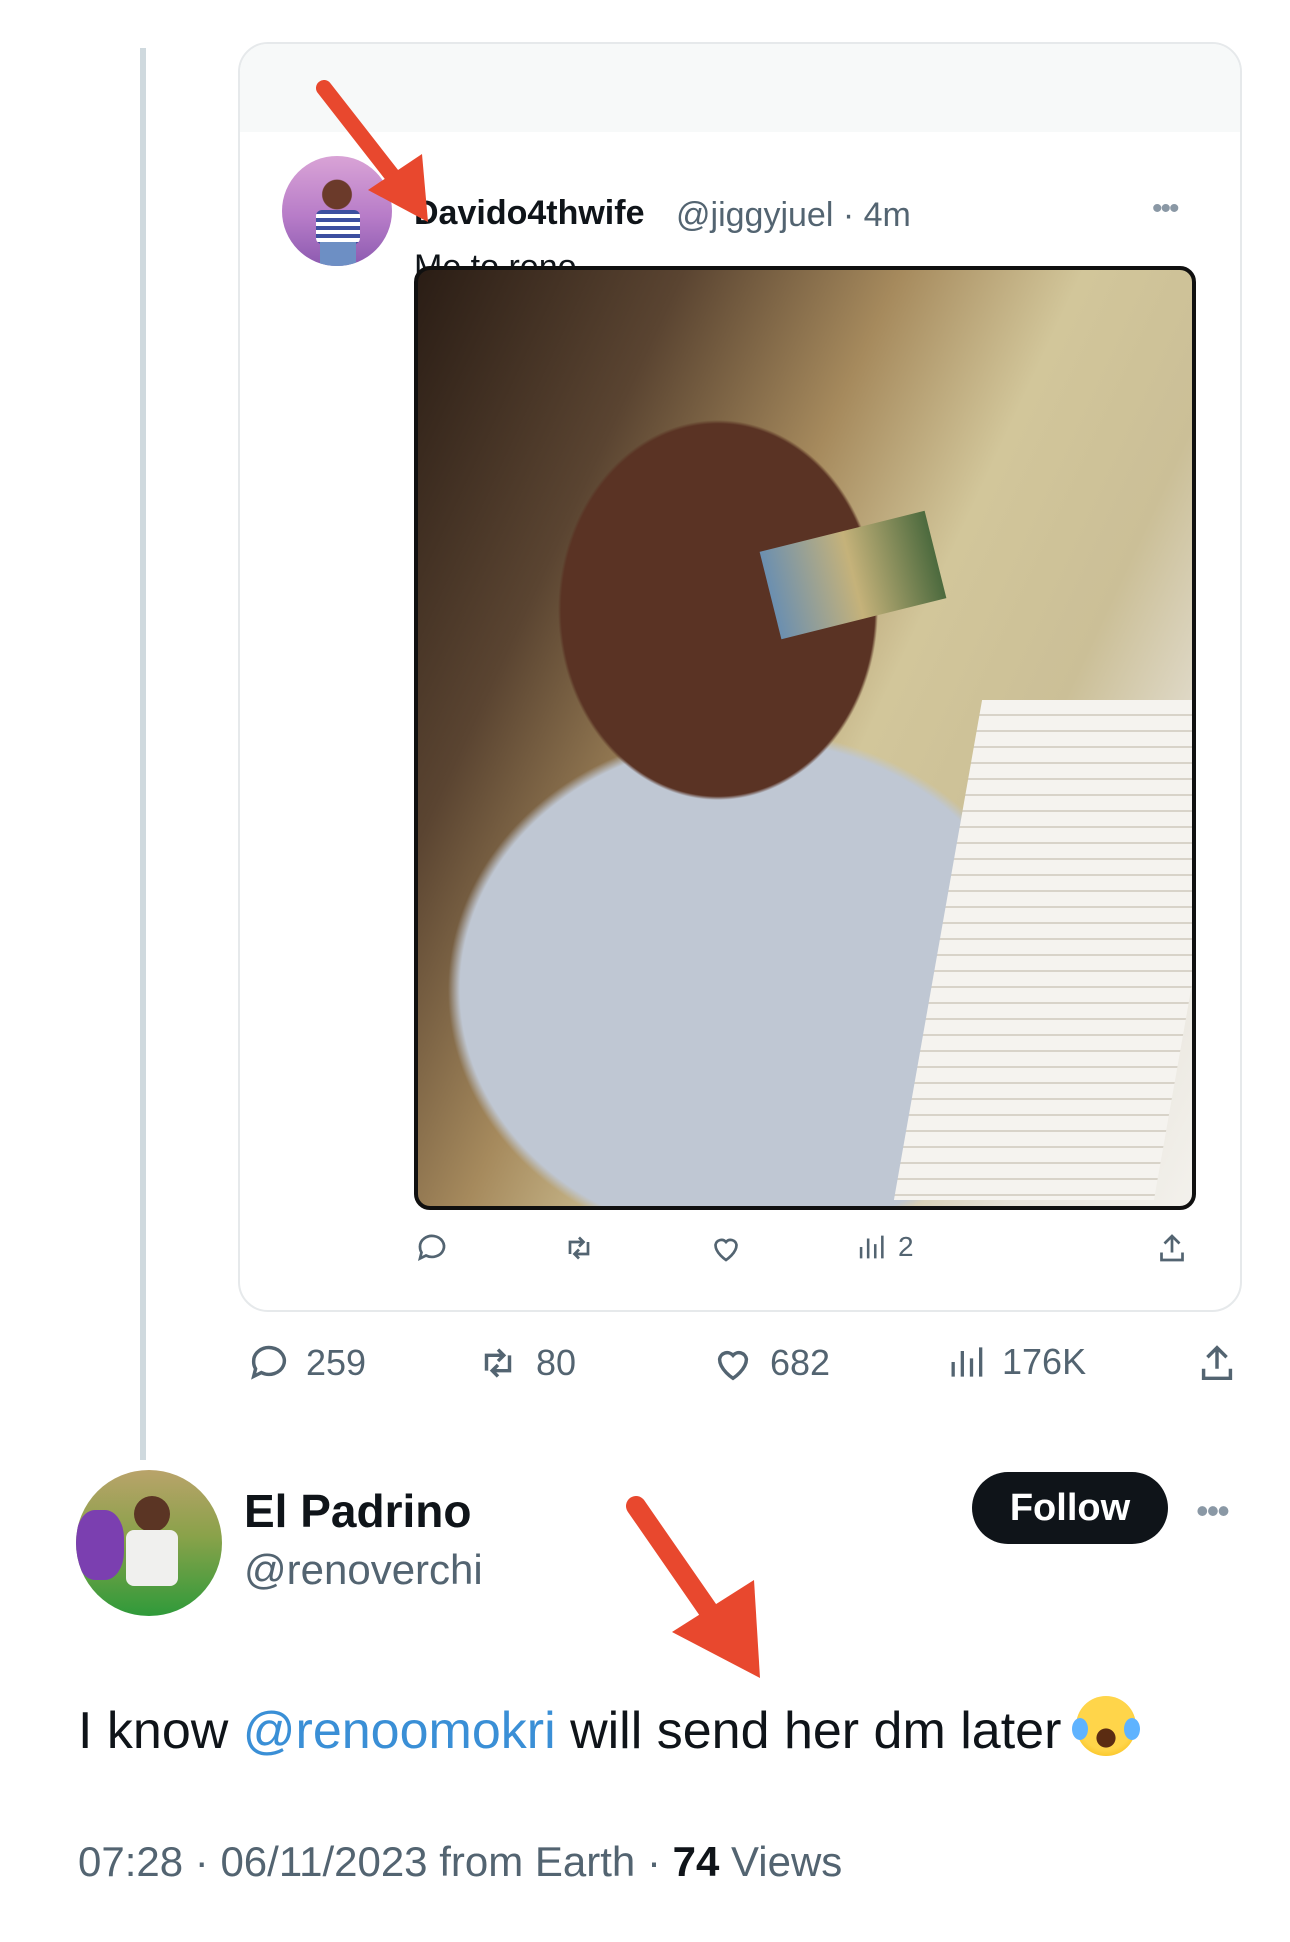 The width and height of the screenshot is (1290, 1942). I want to click on avatar-figure-jeans, so click(338, 254).